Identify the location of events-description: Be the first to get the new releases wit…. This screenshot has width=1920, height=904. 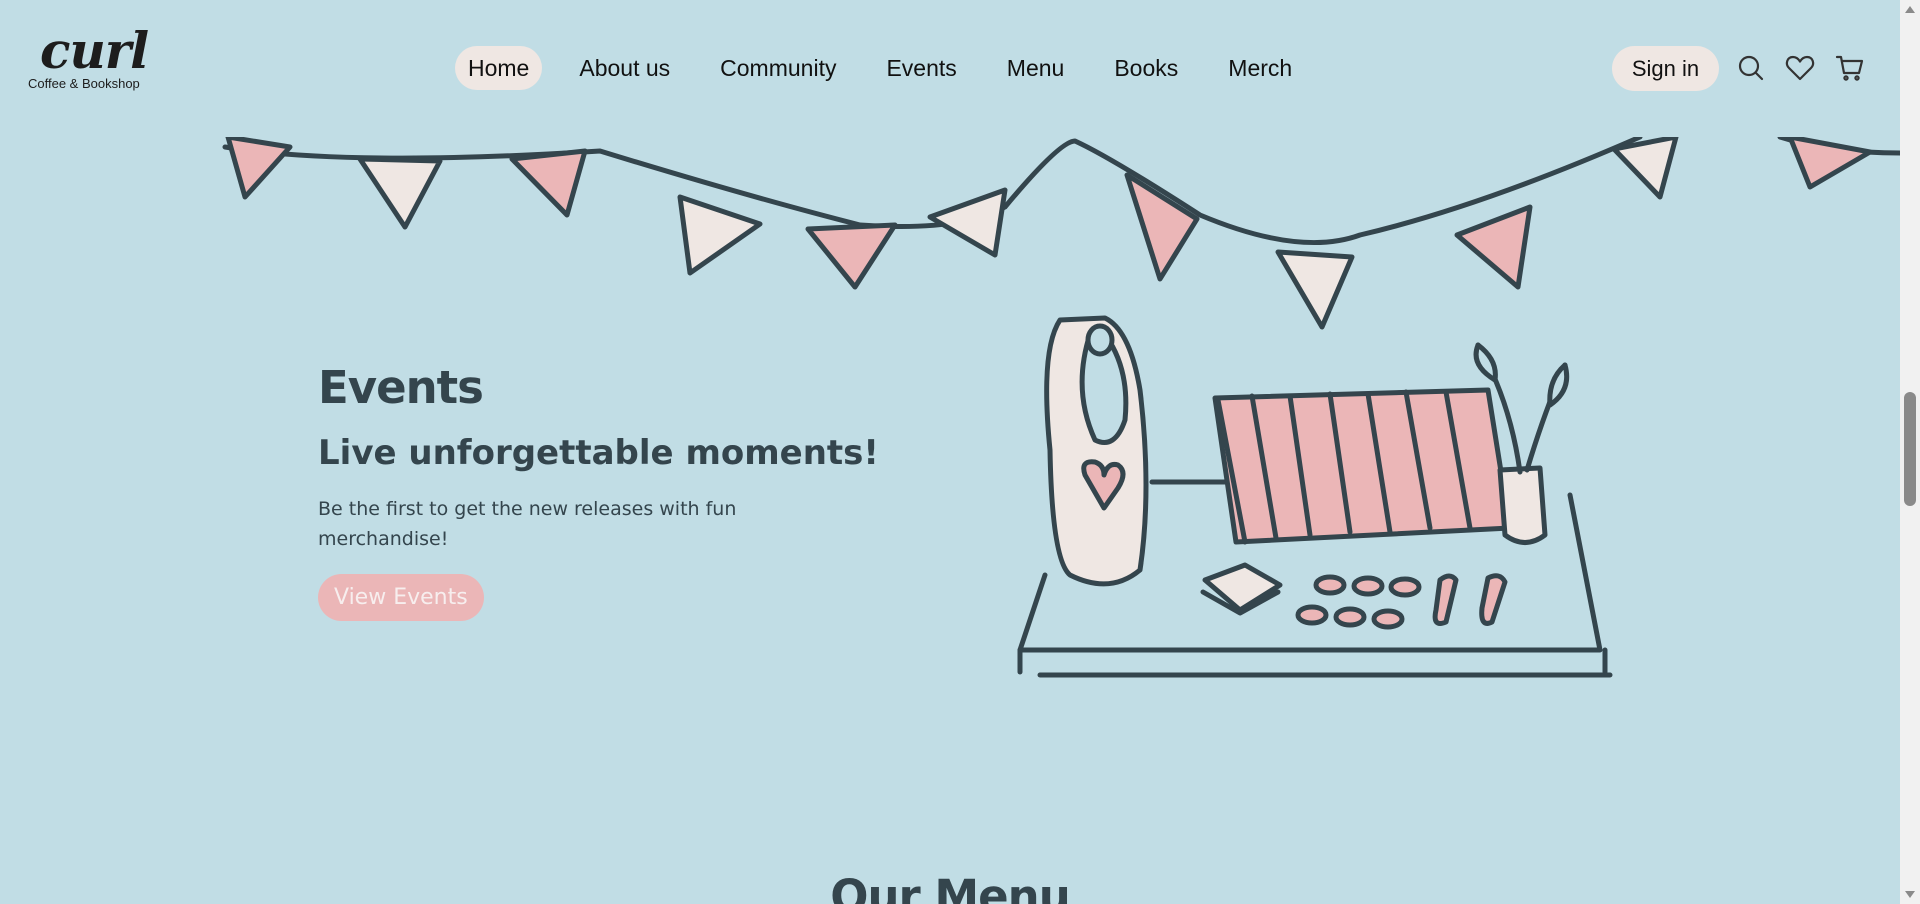
(527, 524).